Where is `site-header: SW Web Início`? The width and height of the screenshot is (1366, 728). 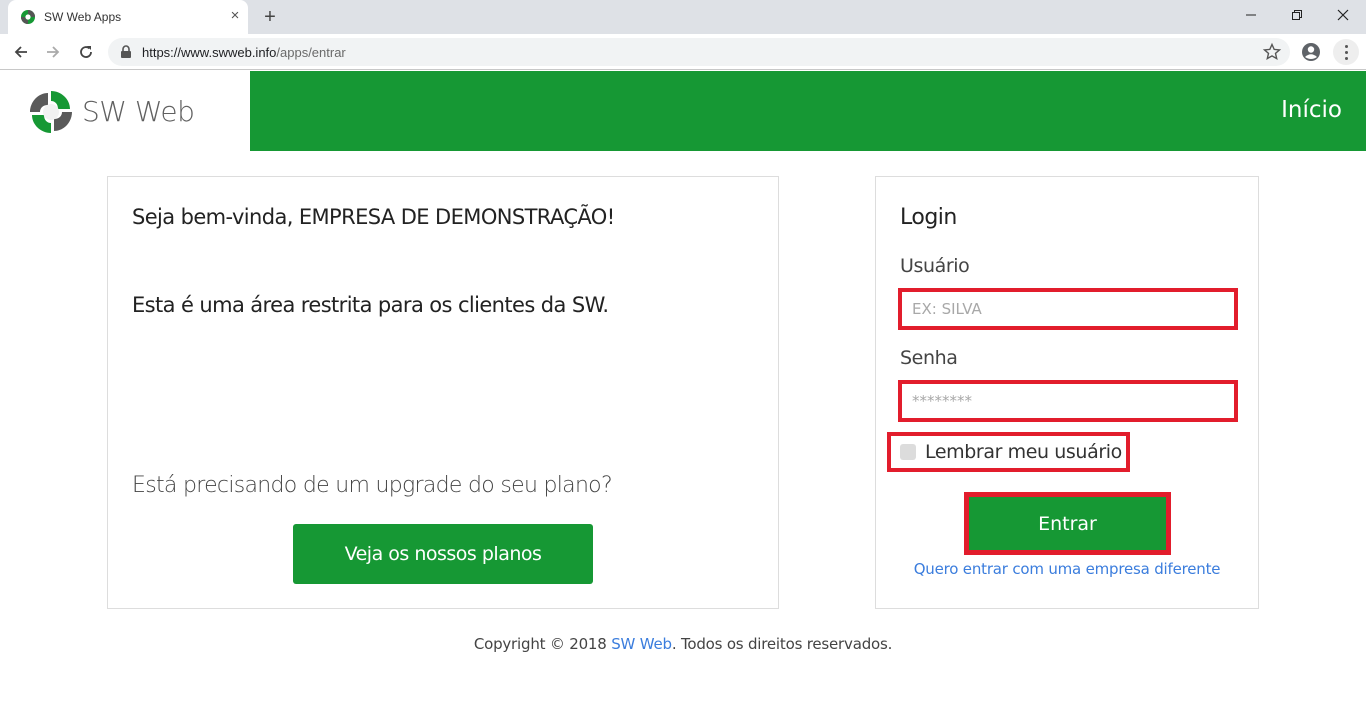 site-header: SW Web Início is located at coordinates (683, 111).